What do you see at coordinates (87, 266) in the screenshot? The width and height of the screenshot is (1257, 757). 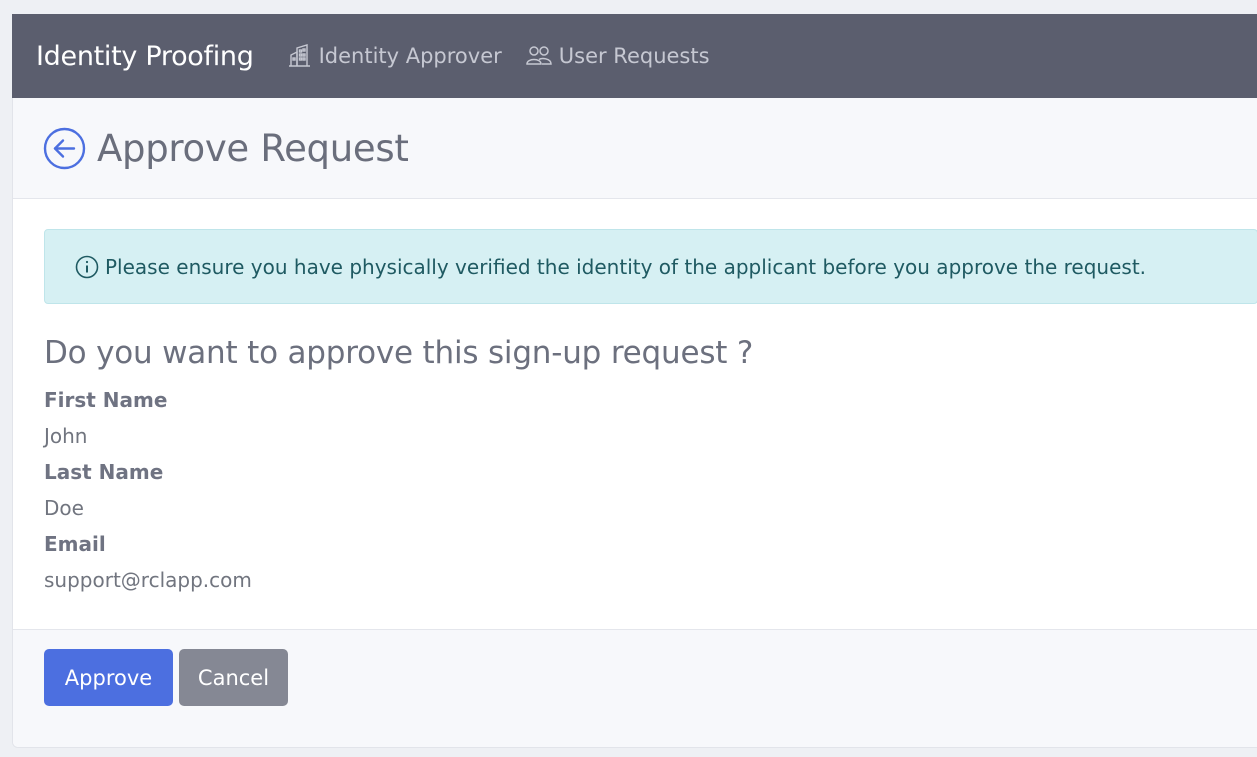 I see `info-circle-icon` at bounding box center [87, 266].